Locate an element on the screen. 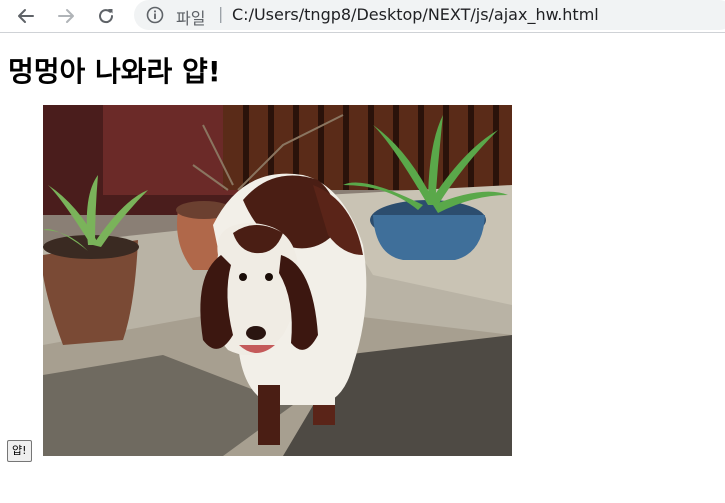 This screenshot has height=503, width=725. back-button is located at coordinates (26, 16).